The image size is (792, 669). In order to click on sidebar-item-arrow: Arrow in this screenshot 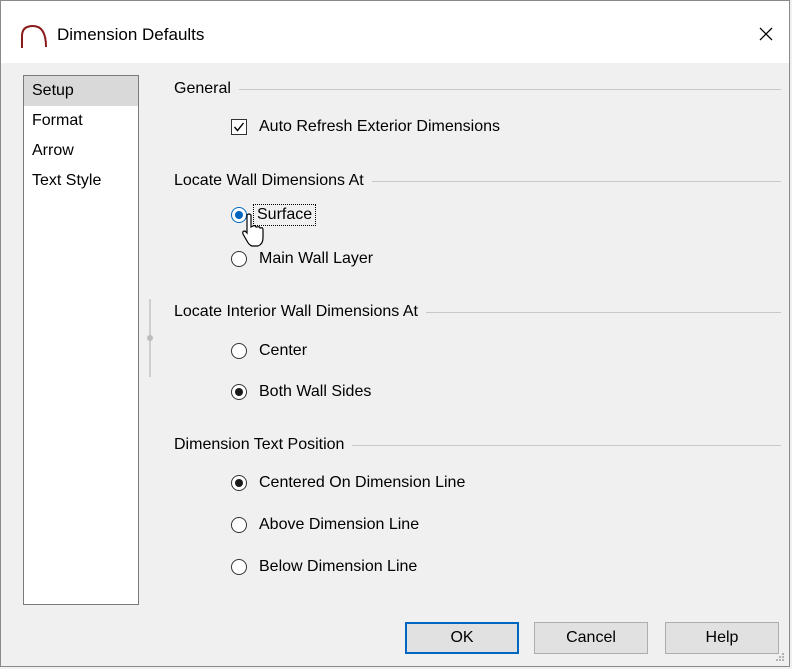, I will do `click(81, 151)`.